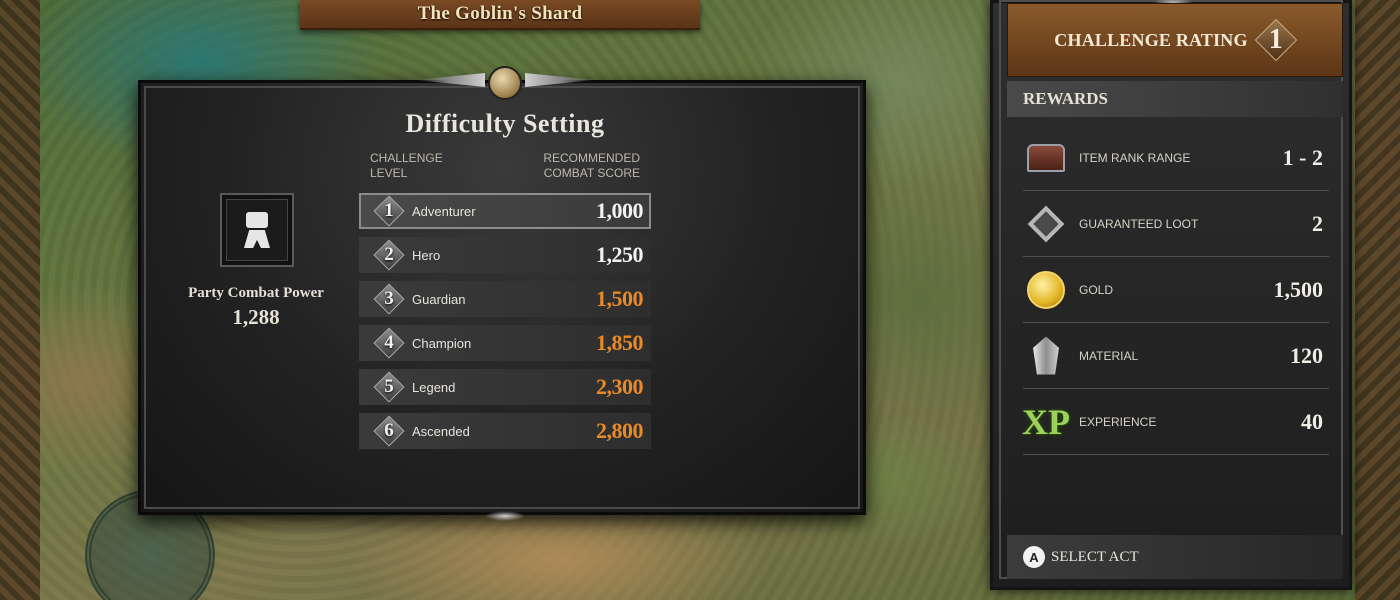 This screenshot has width=1400, height=600. I want to click on reward-row-guaranteed-loot: Guaranteed Loot 2, so click(1176, 224).